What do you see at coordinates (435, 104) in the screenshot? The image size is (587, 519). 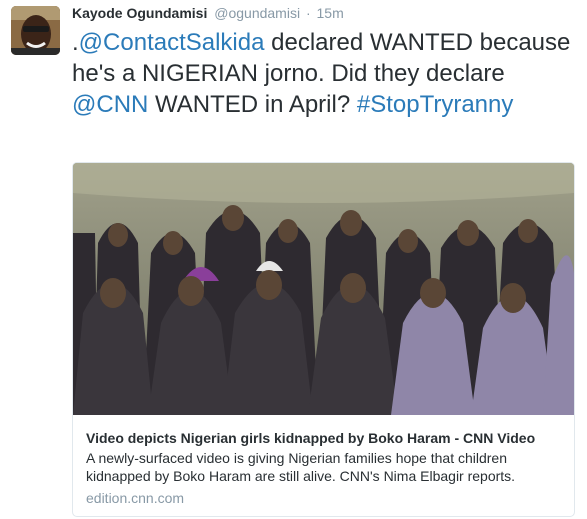 I see `hashtag-link: #StopTryranny` at bounding box center [435, 104].